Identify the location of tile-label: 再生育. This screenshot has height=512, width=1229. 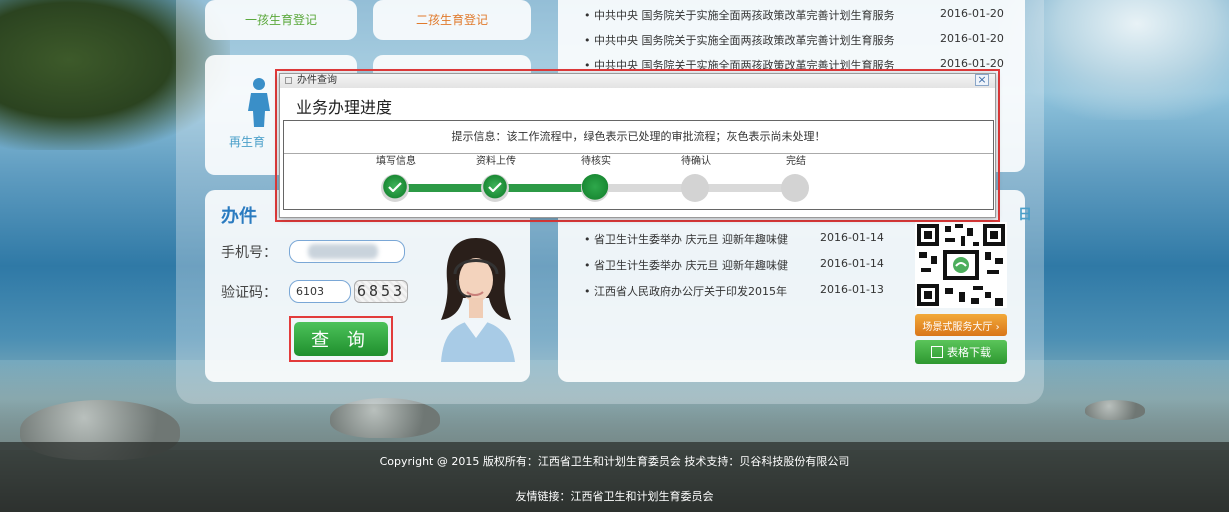
(247, 142).